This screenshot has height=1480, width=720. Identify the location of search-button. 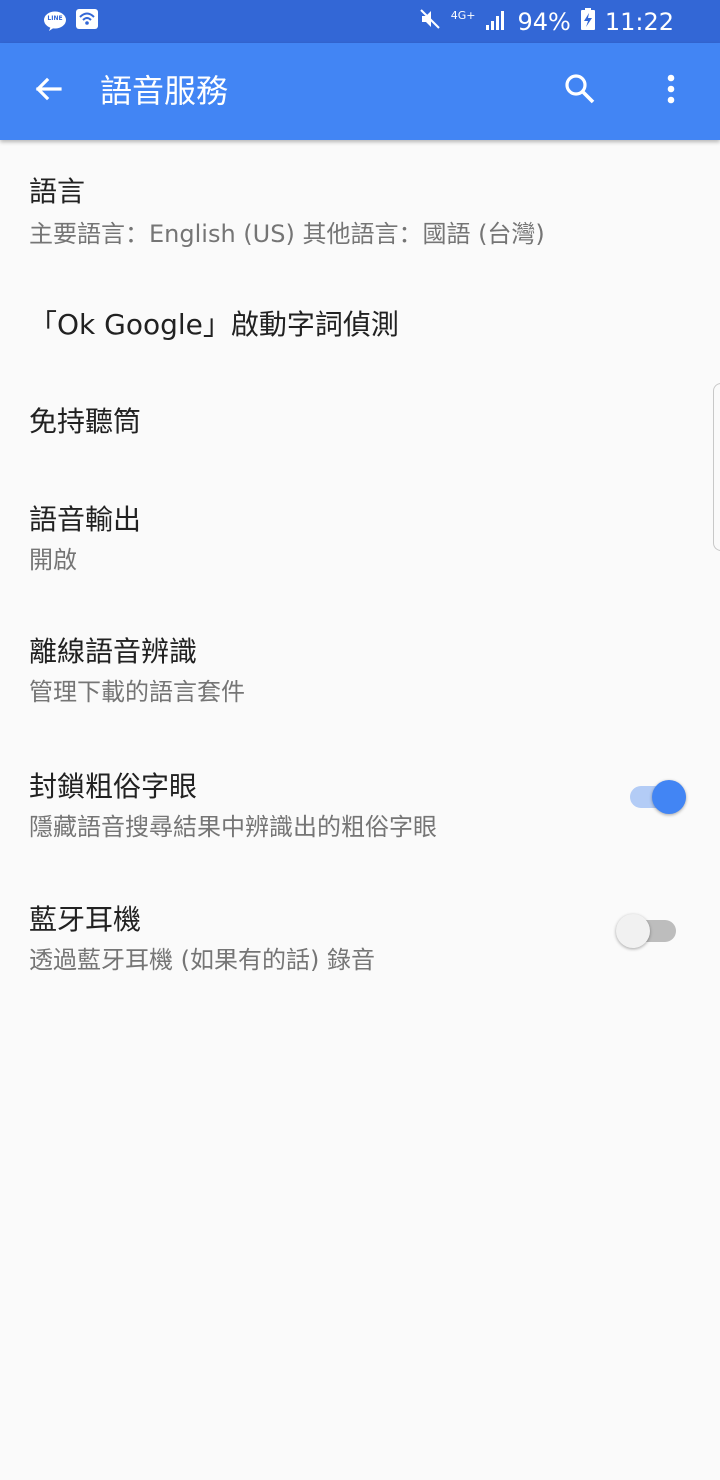
(580, 91).